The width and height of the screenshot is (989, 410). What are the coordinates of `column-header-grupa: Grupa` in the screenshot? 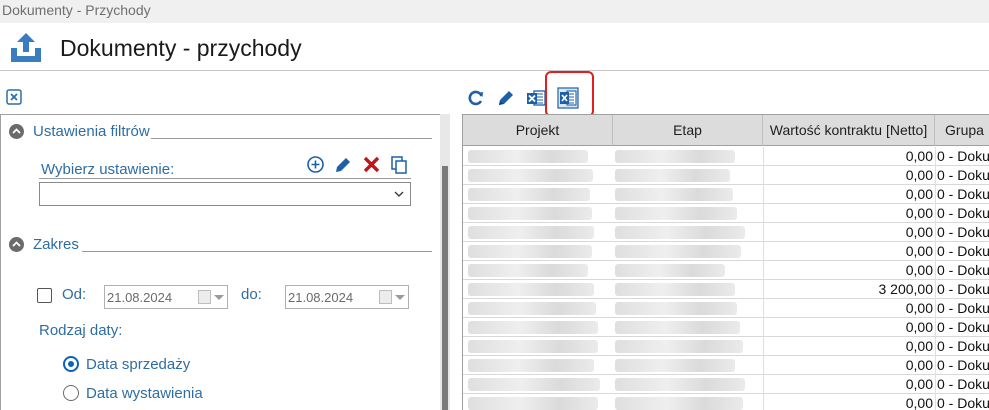 It's located at (962, 130).